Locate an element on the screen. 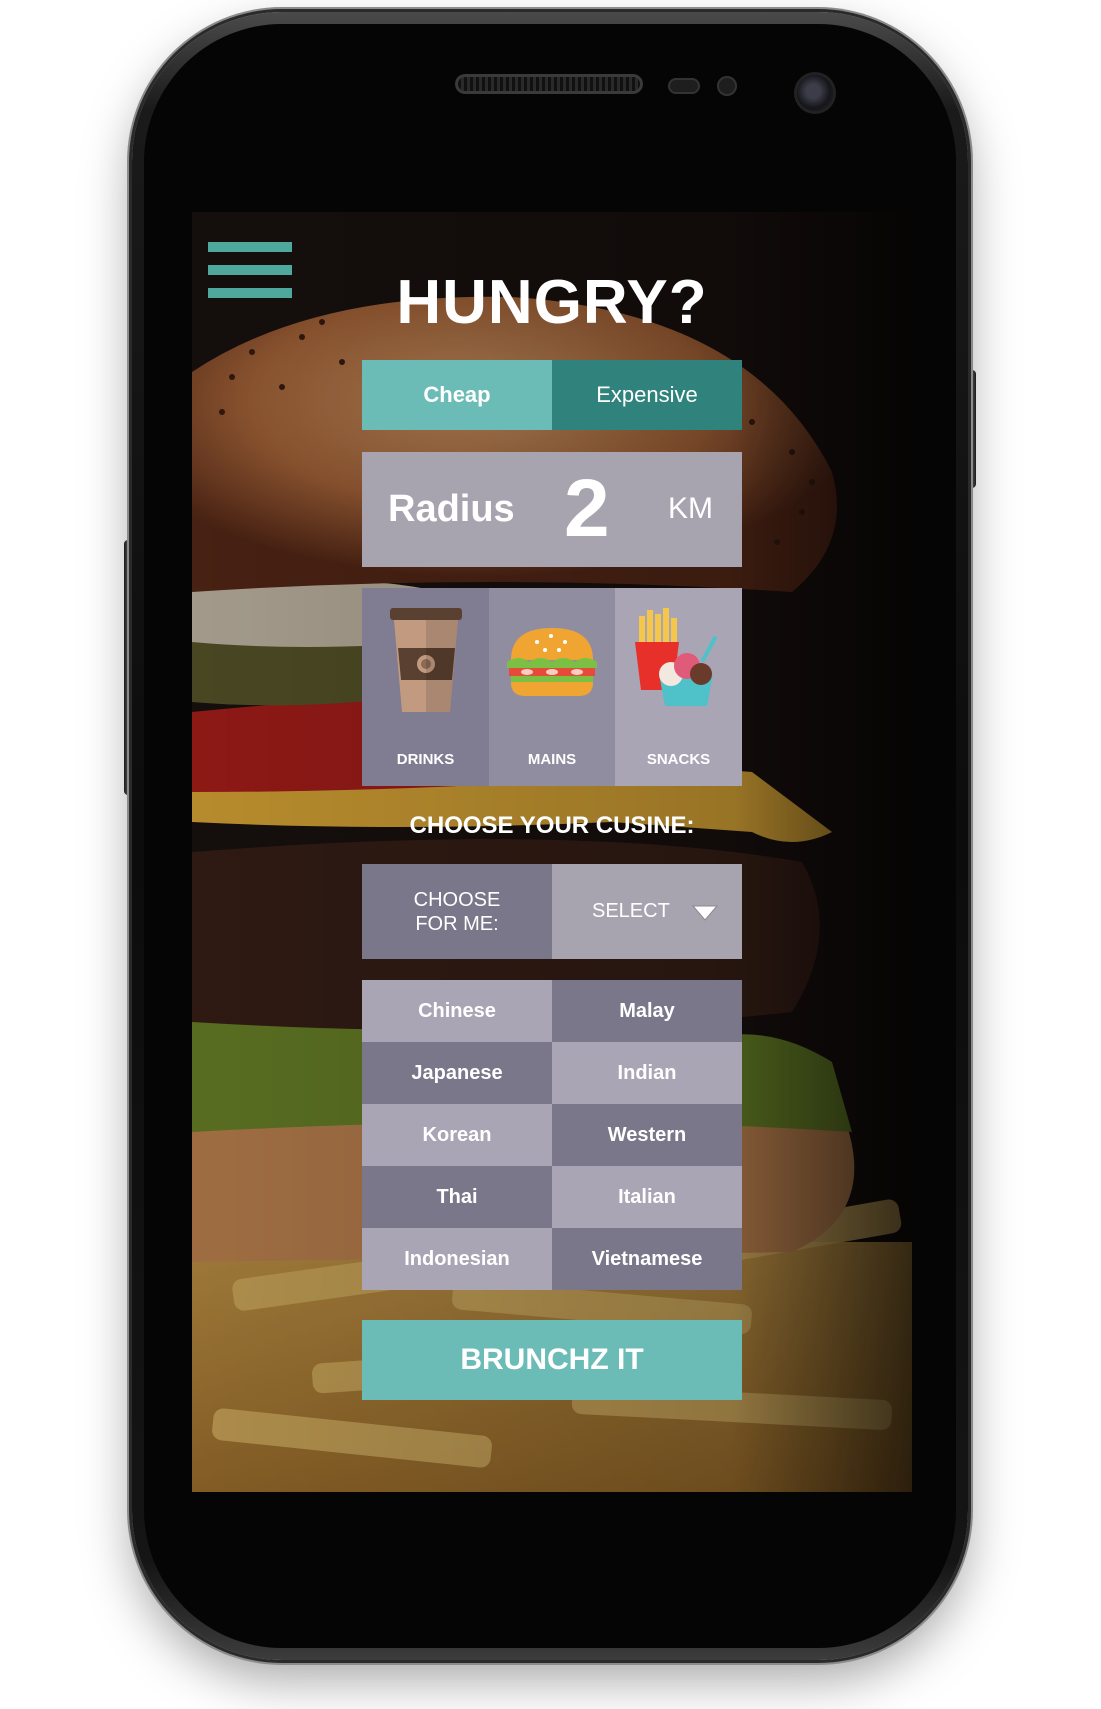 This screenshot has width=1101, height=1709. cuisine-select-dropdown: SELECT is located at coordinates (647, 911).